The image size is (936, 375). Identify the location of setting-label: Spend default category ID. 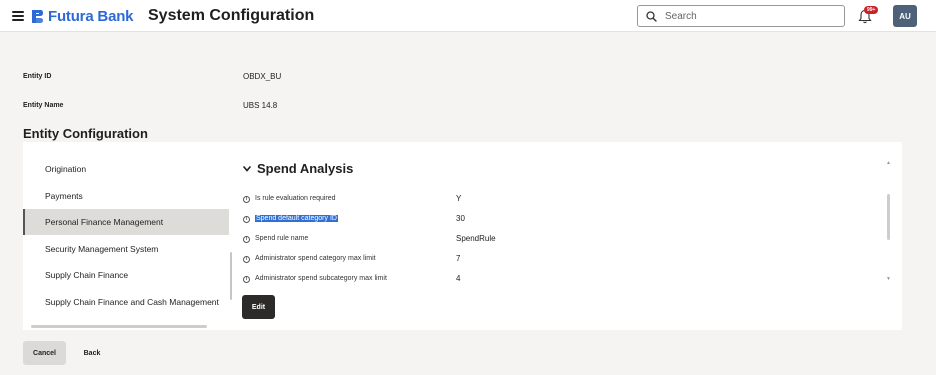
(296, 218).